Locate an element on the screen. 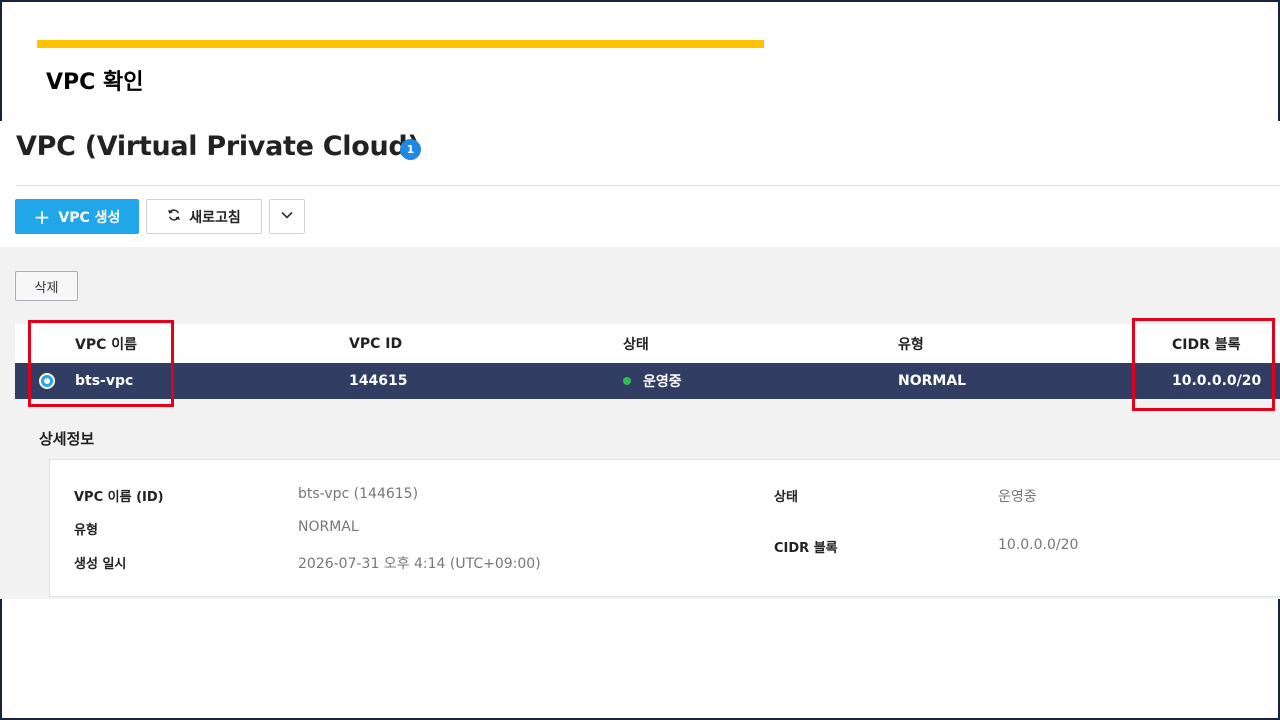  title-divider is located at coordinates (648, 185).